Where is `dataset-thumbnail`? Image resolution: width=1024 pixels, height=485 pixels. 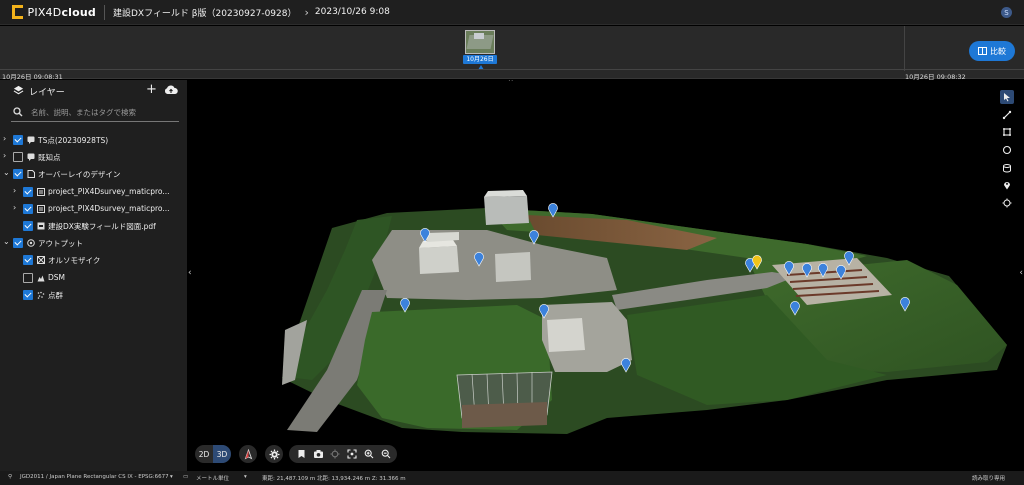
dataset-thumbnail is located at coordinates (480, 42).